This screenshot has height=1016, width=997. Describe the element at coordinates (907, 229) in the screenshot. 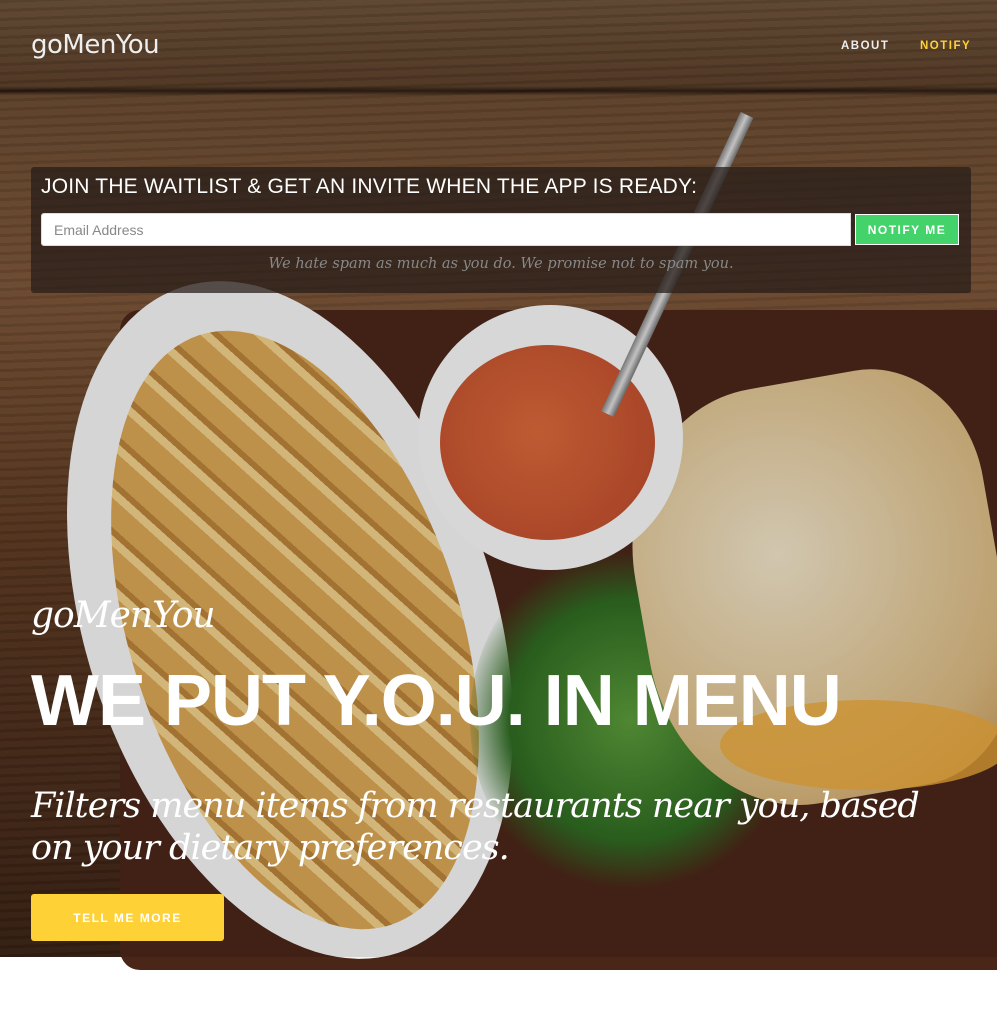

I see `notify-me-button: NOTIFY ME` at that location.